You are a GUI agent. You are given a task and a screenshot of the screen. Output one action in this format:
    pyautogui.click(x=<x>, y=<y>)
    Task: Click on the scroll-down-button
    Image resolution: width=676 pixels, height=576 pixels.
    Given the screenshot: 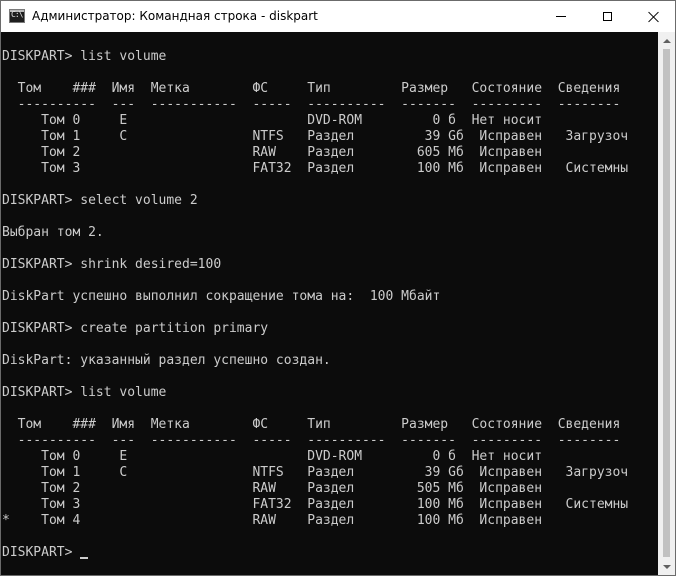 What is the action you would take?
    pyautogui.click(x=666, y=566)
    